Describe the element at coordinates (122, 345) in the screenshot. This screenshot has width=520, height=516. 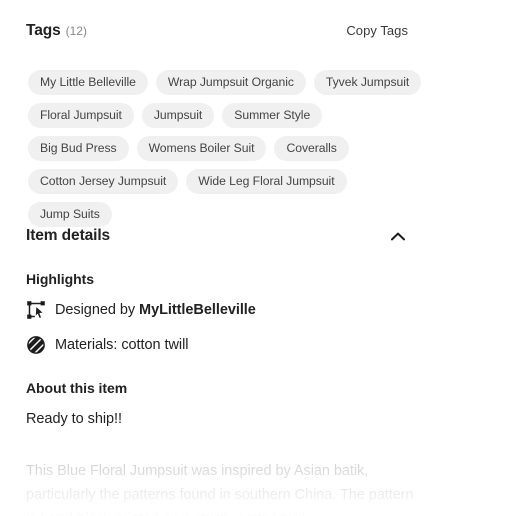
I see `highlight-materials-text: Materials: cotton twill` at that location.